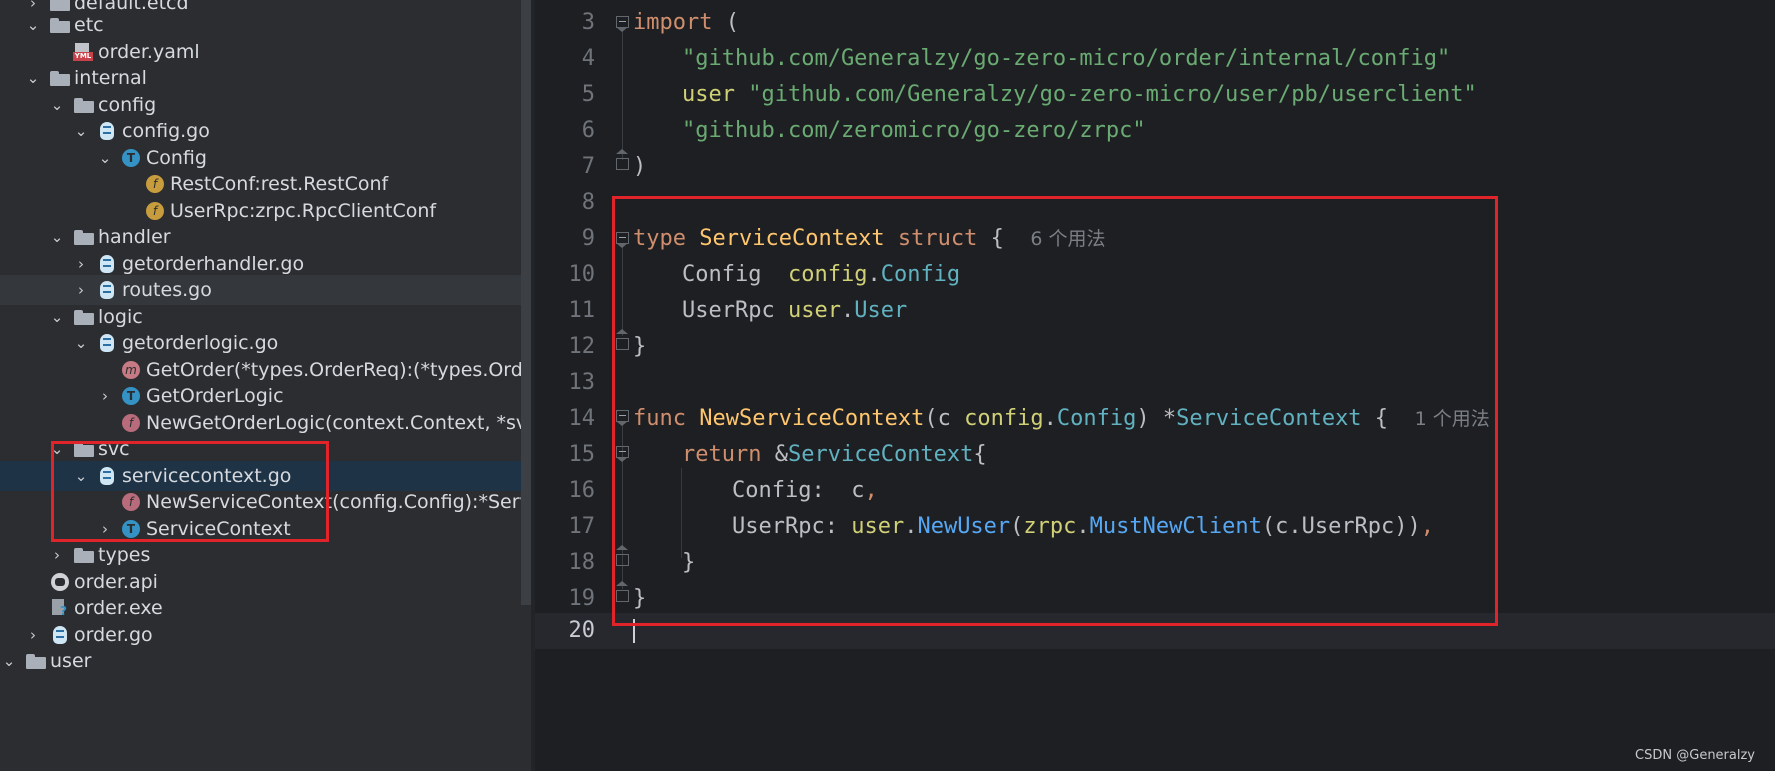  I want to click on keyword: import, so click(673, 22).